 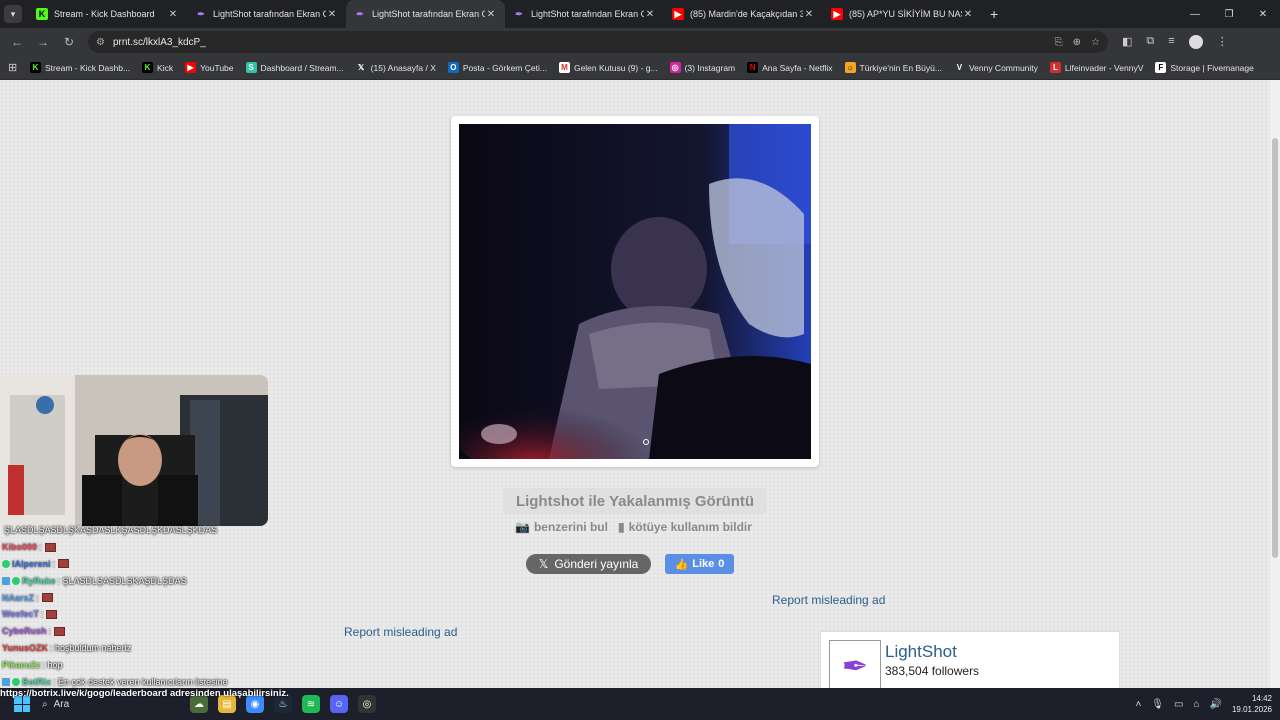 What do you see at coordinates (635, 291) in the screenshot?
I see `screenshot-image` at bounding box center [635, 291].